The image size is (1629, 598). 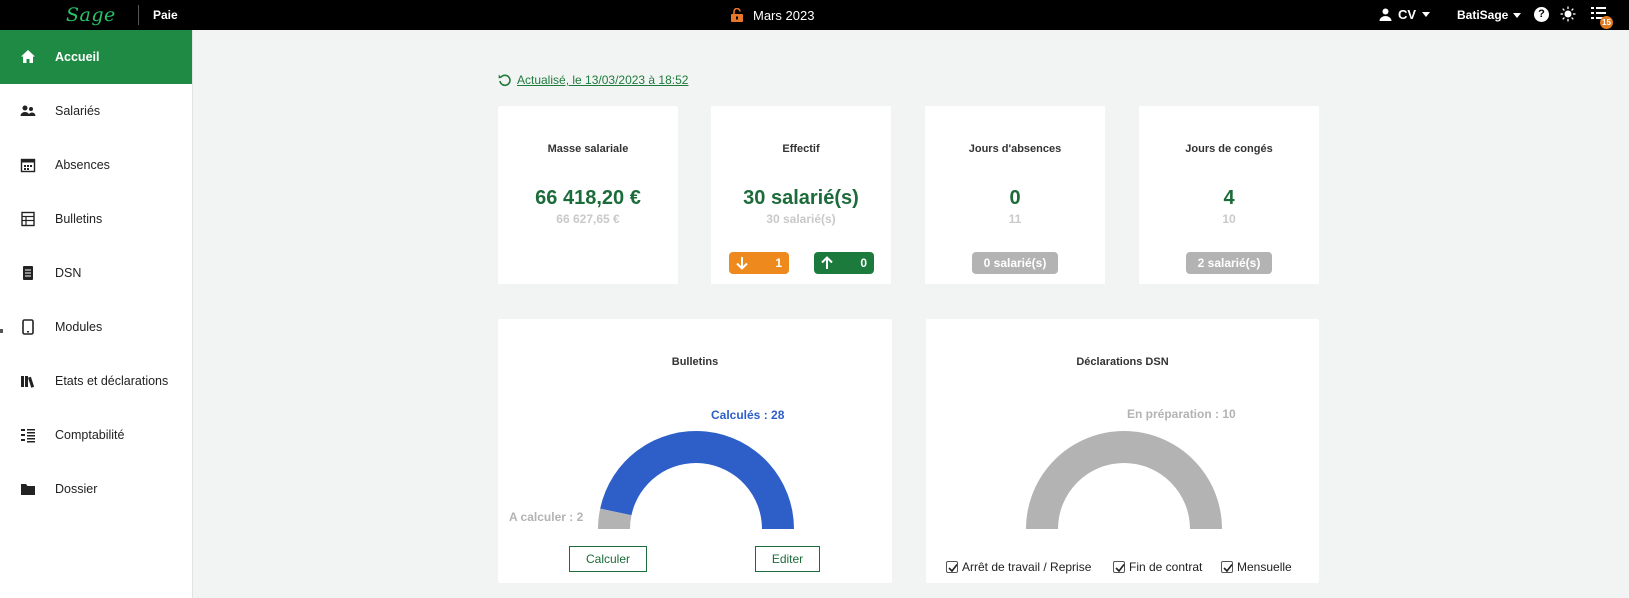 What do you see at coordinates (28, 219) in the screenshot?
I see `table-icon` at bounding box center [28, 219].